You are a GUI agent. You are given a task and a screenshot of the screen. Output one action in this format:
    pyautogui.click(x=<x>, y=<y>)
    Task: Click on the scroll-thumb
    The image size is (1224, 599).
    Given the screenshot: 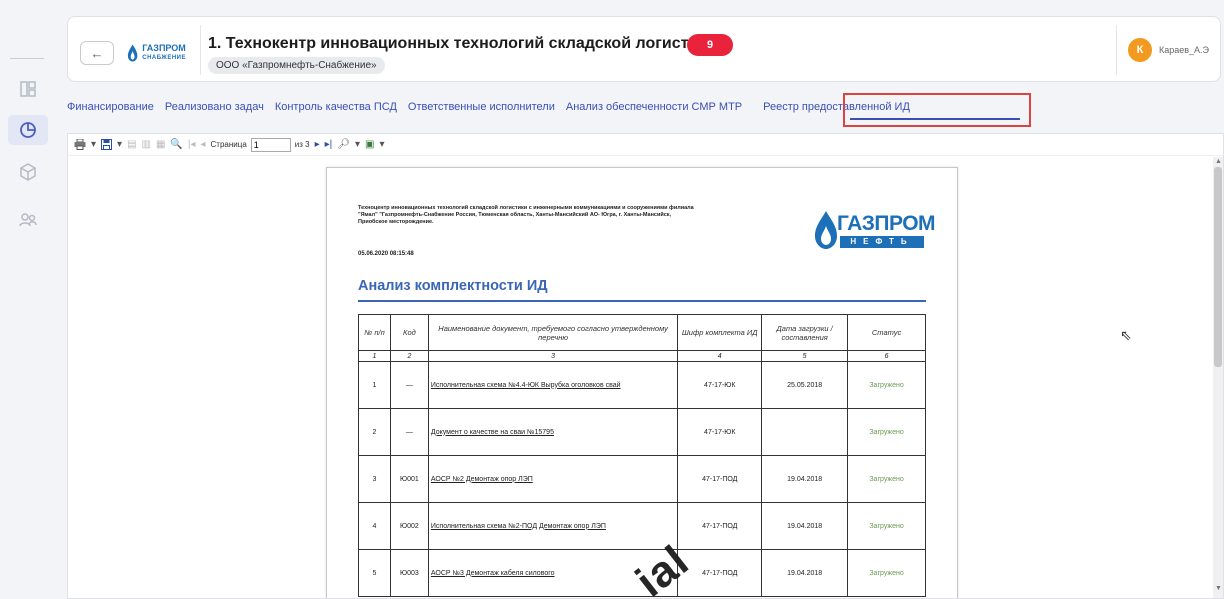 What is the action you would take?
    pyautogui.click(x=1218, y=267)
    